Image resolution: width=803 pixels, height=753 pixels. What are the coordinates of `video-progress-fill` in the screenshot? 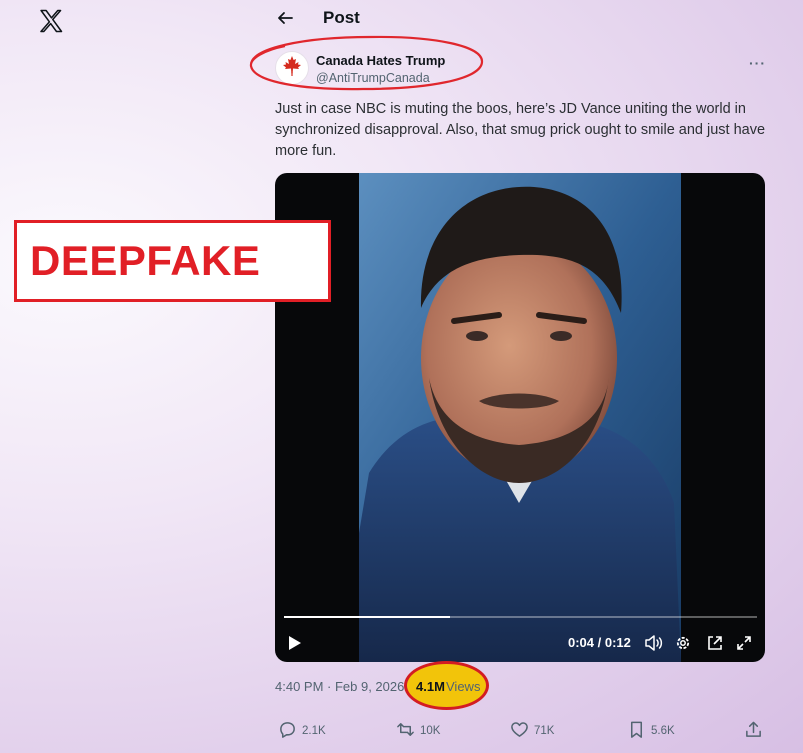 It's located at (367, 617).